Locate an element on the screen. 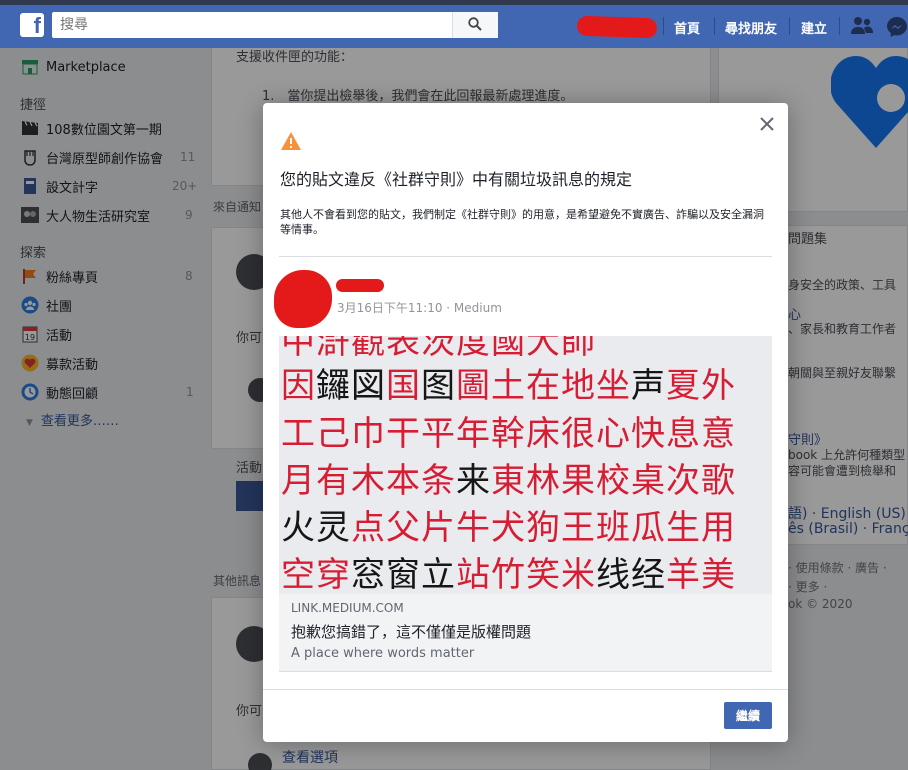 This screenshot has height=770, width=908. glyph: 有 is located at coordinates (333, 481).